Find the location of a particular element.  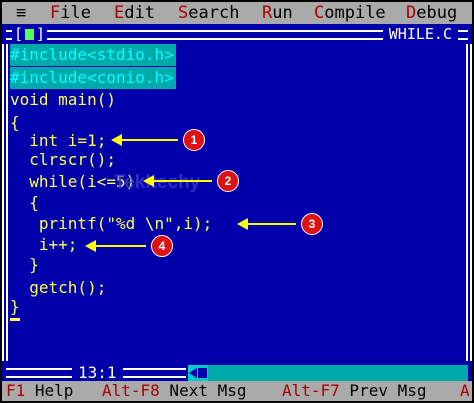

menu-file: File is located at coordinates (70, 13).